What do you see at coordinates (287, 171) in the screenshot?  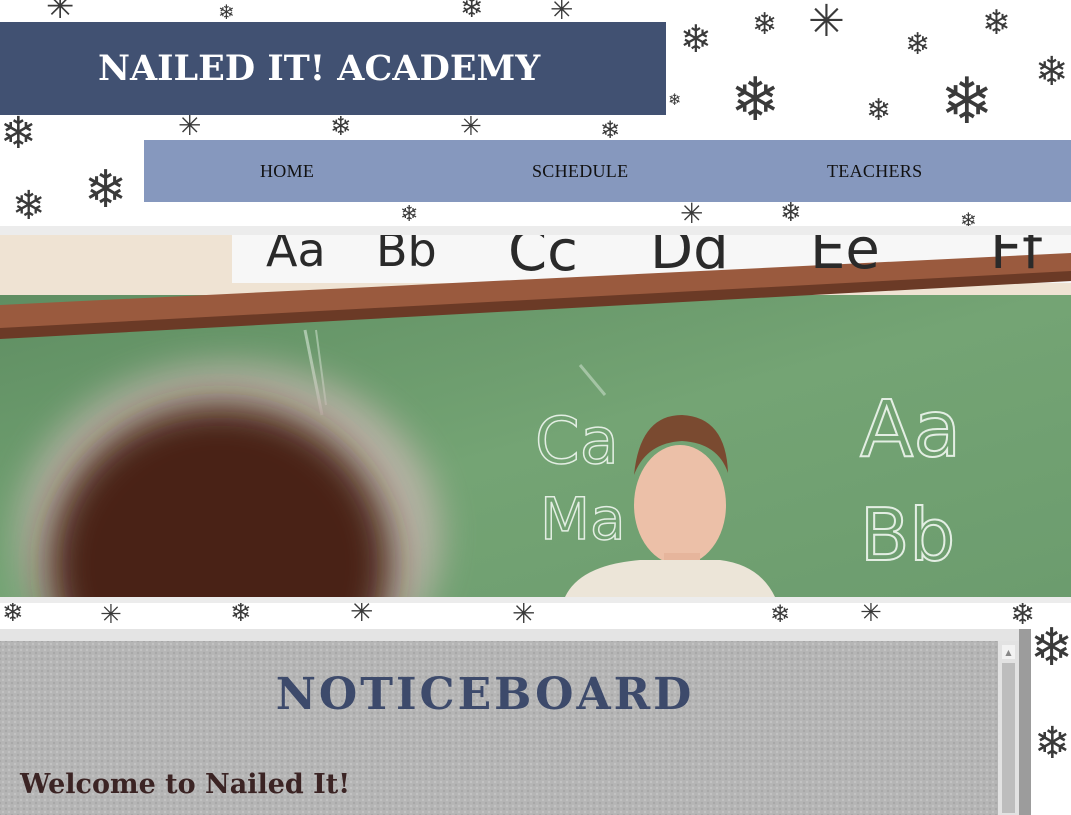 I see `nav-item-home: HOME` at bounding box center [287, 171].